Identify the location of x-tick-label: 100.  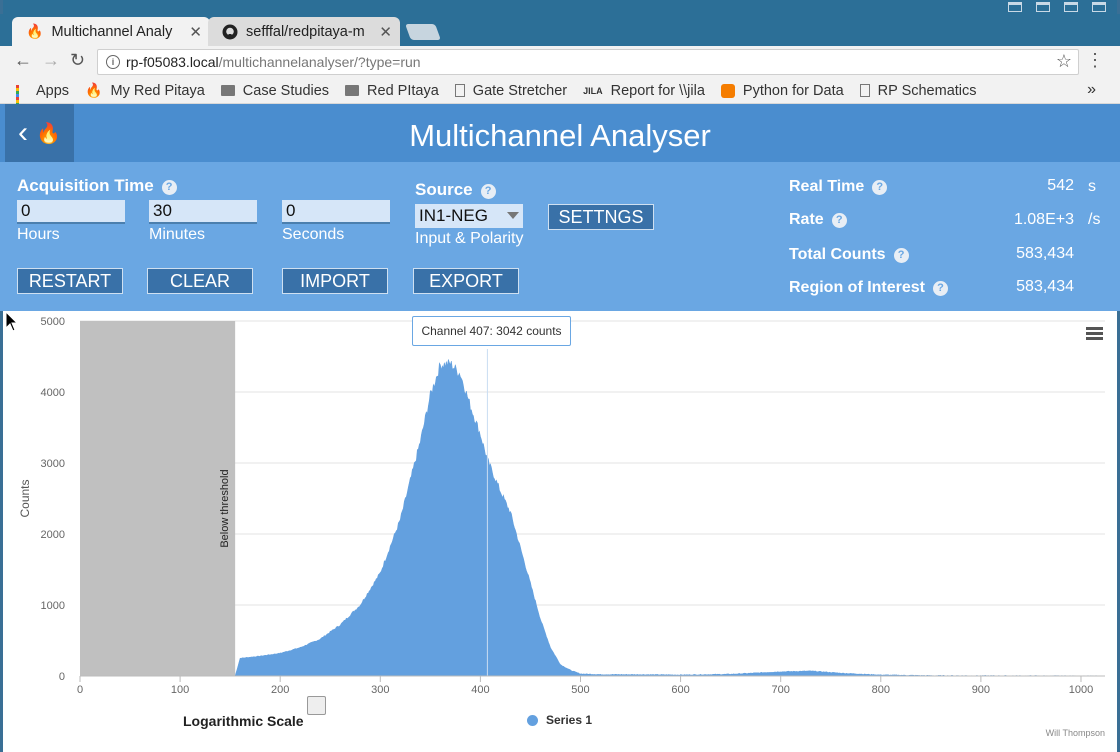
(180, 690).